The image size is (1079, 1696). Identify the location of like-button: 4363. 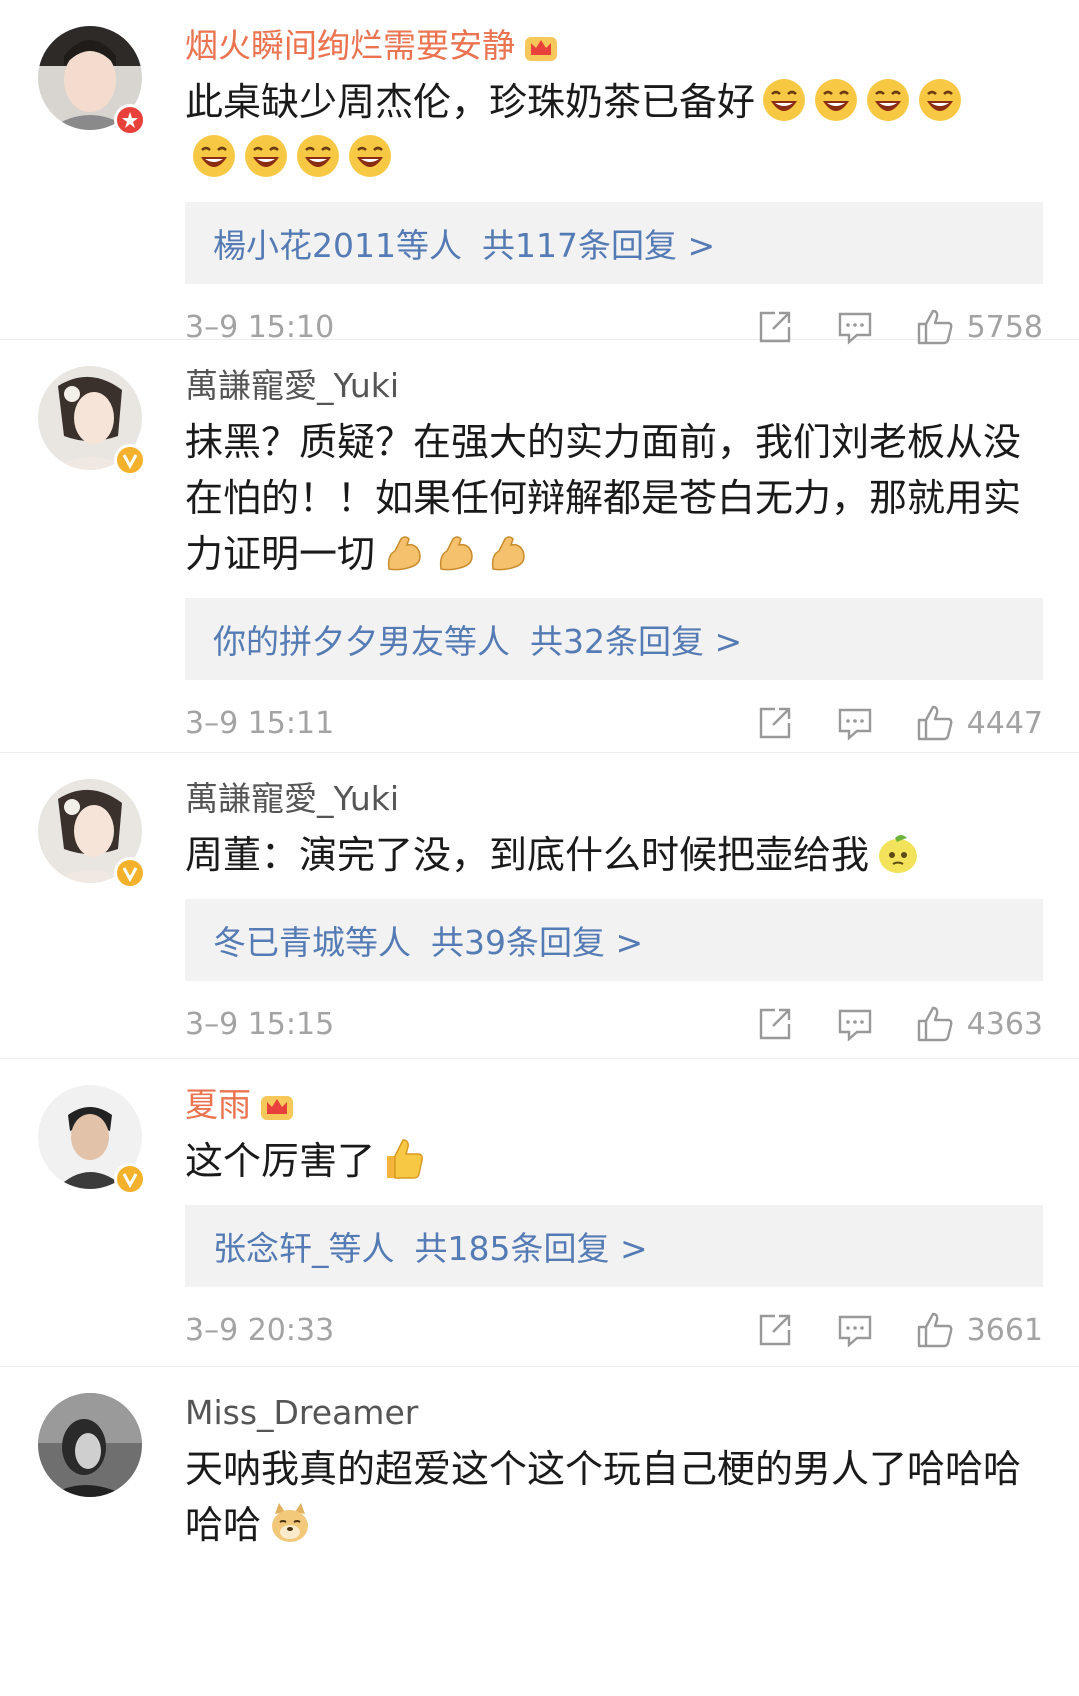
(979, 1024).